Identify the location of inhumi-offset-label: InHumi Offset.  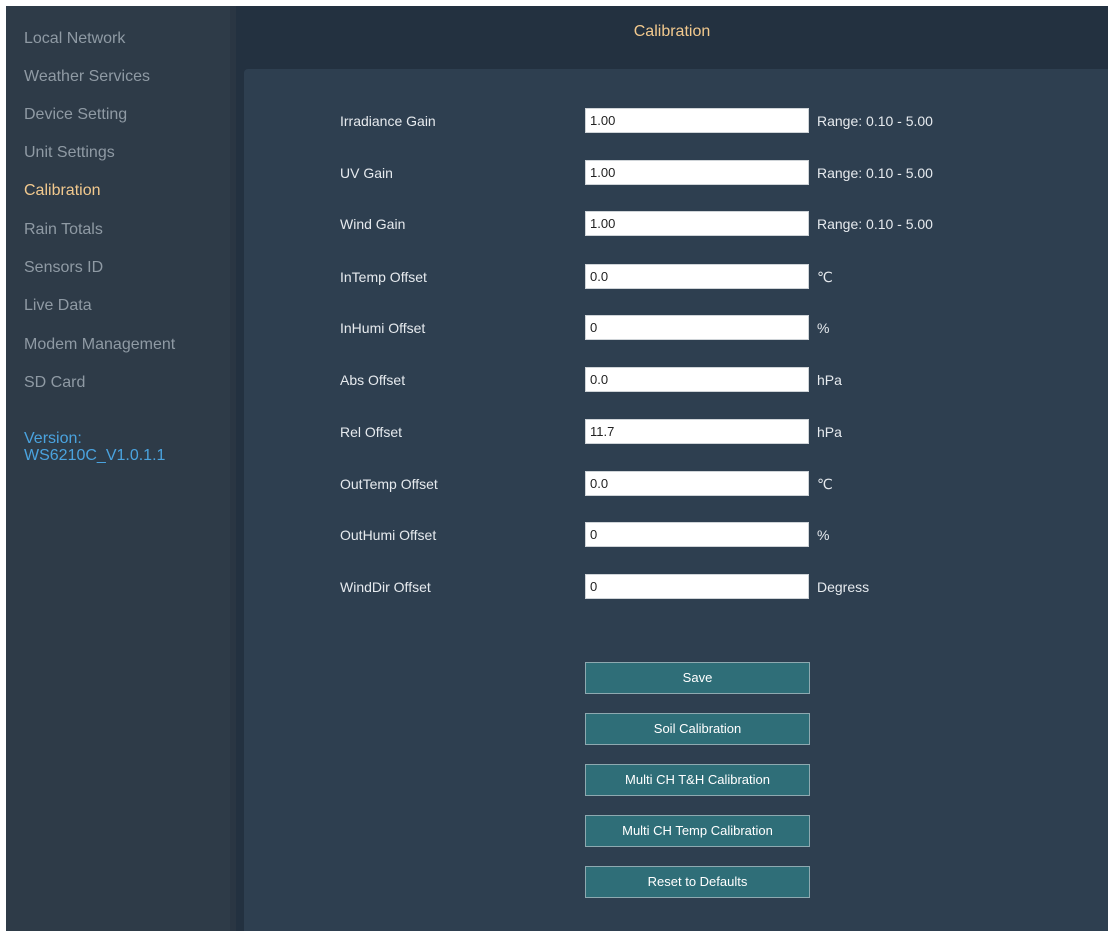
(383, 328).